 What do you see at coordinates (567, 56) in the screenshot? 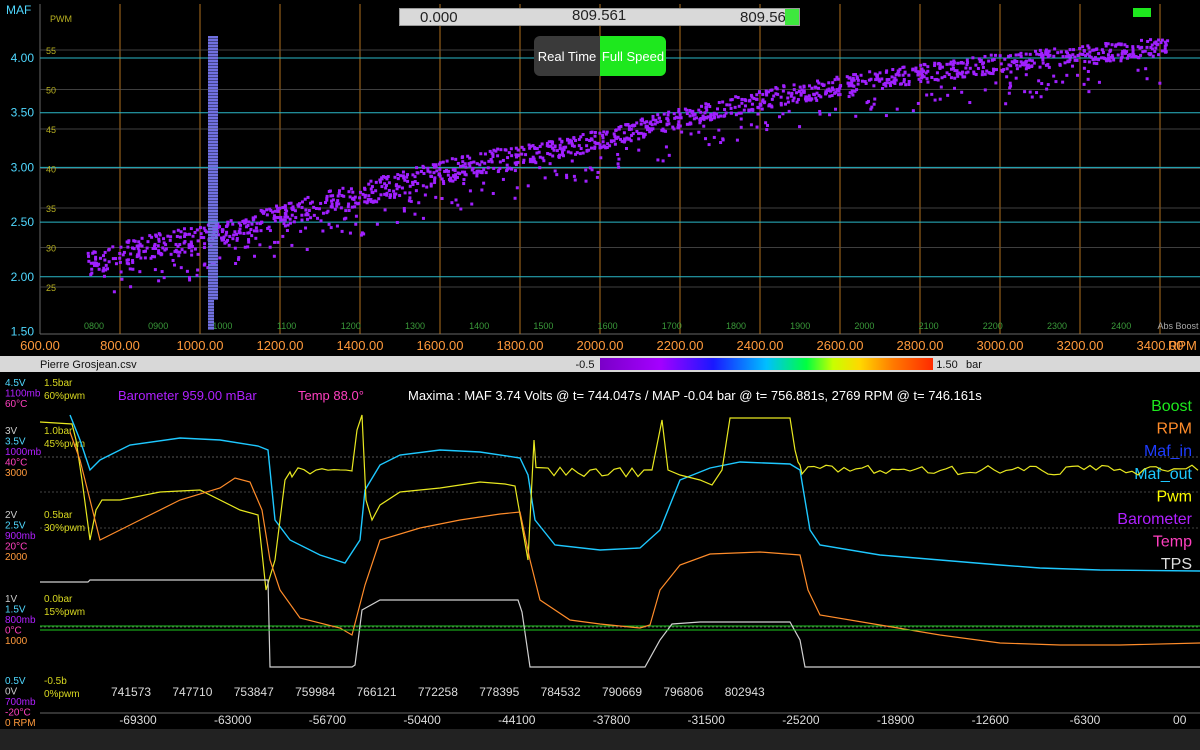
I see `real-time-button: Real Time` at bounding box center [567, 56].